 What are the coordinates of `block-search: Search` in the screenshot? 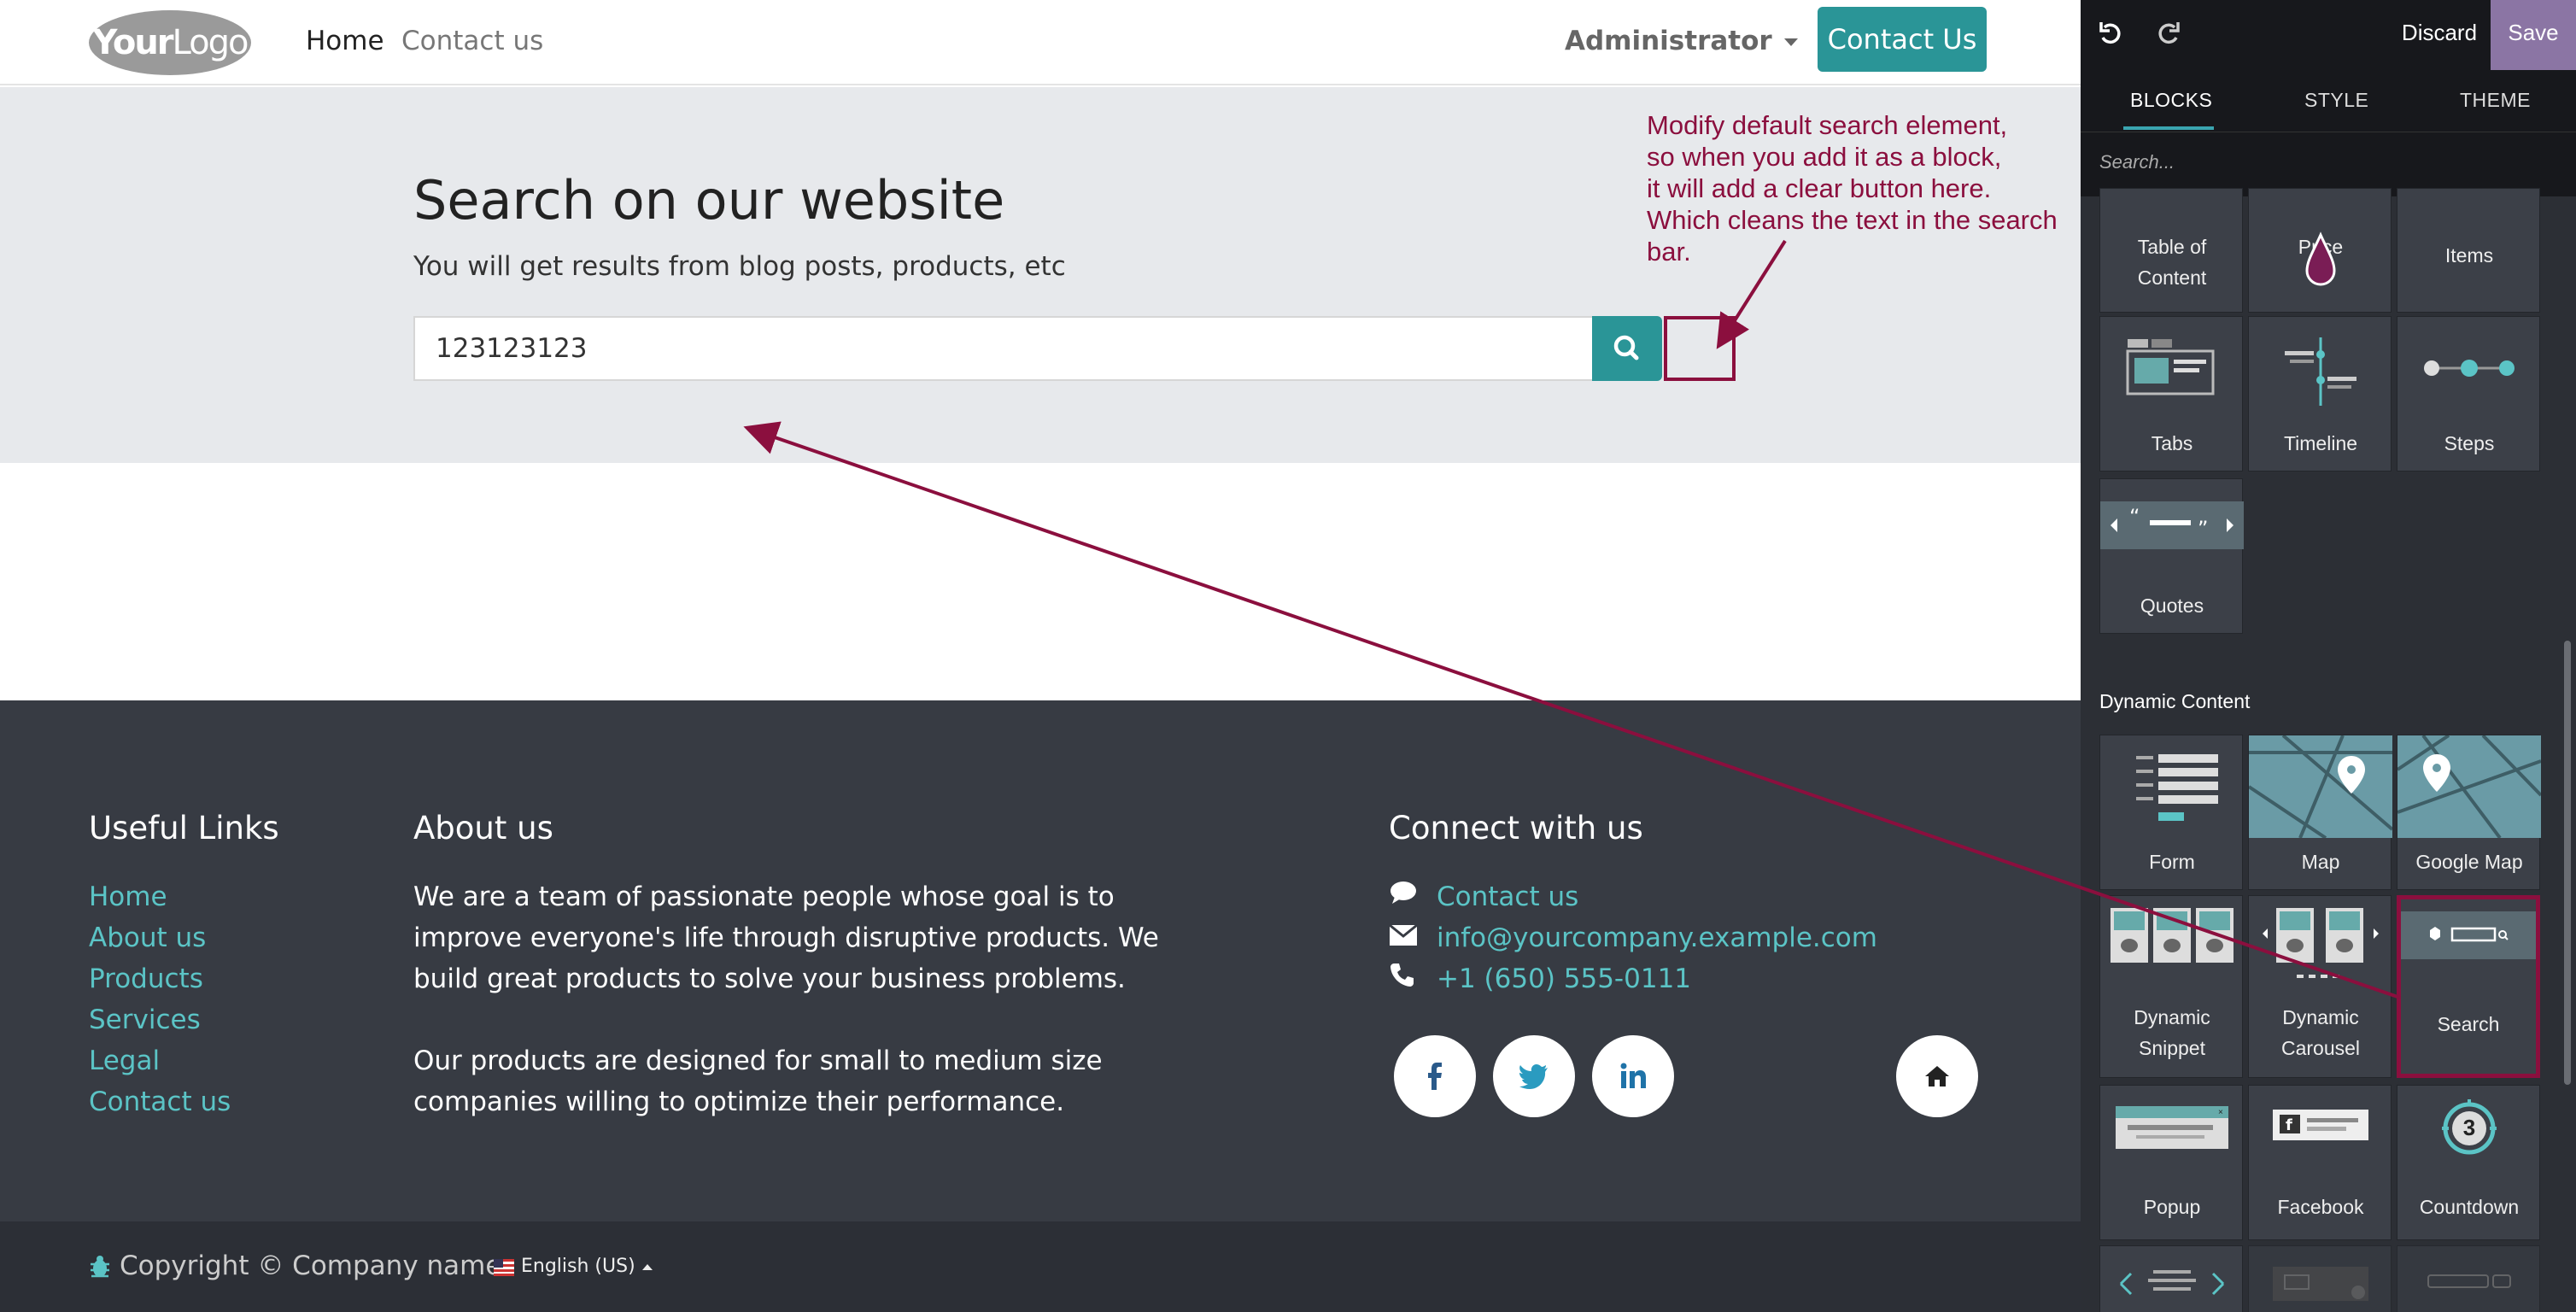 It's located at (2468, 986).